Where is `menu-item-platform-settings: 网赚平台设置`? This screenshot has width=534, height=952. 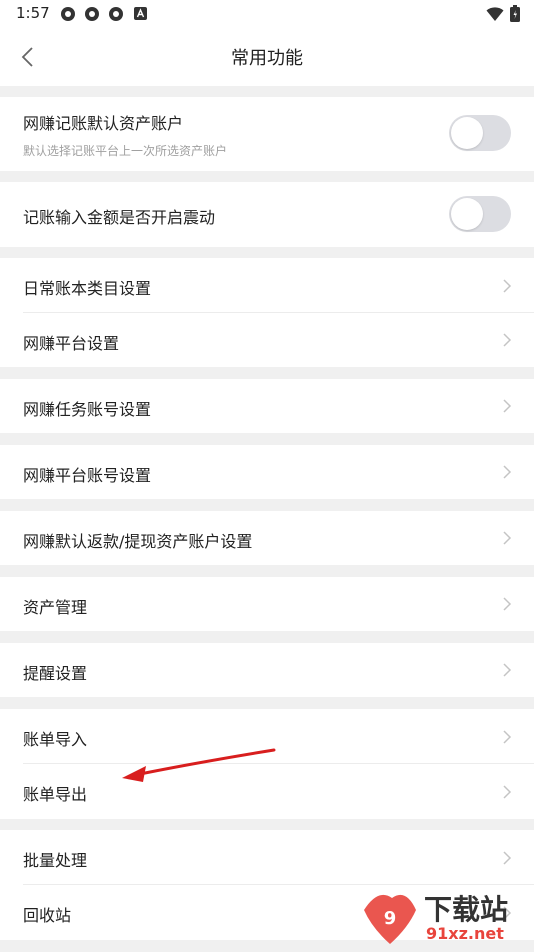 menu-item-platform-settings: 网赚平台设置 is located at coordinates (267, 340).